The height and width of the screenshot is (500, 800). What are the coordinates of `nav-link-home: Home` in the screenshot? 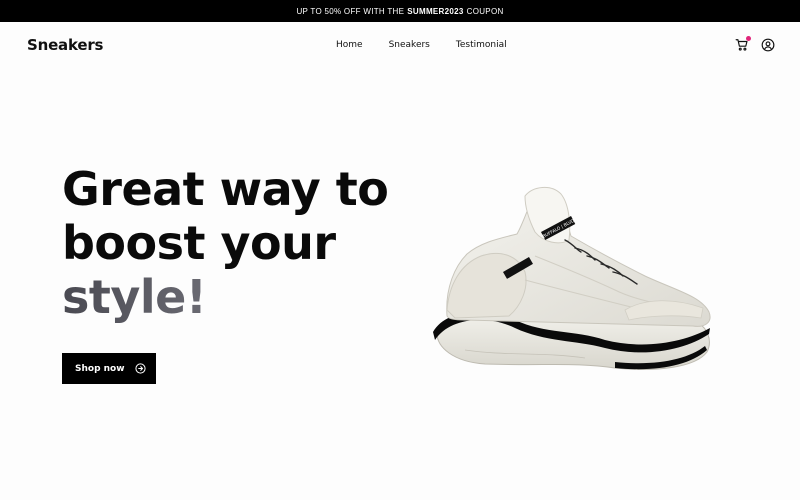 It's located at (349, 45).